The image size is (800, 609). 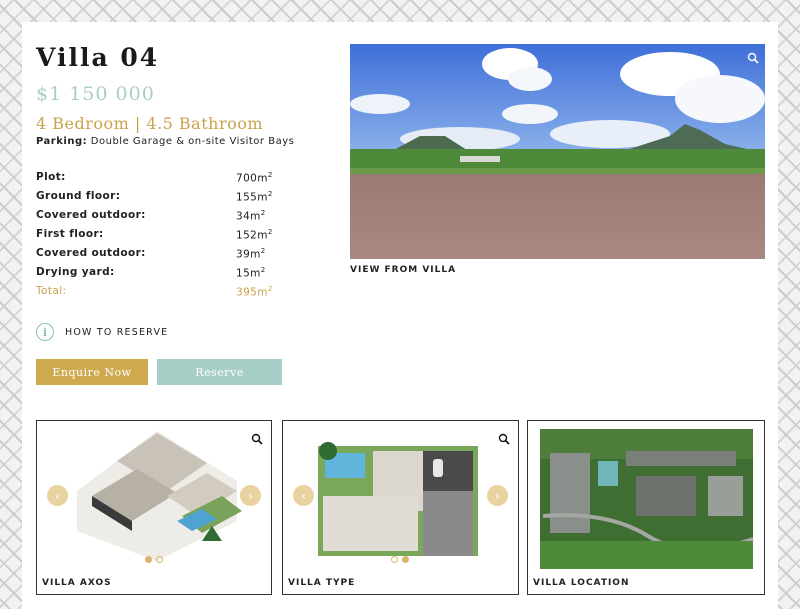 I want to click on expand-icon, so click(x=753, y=58).